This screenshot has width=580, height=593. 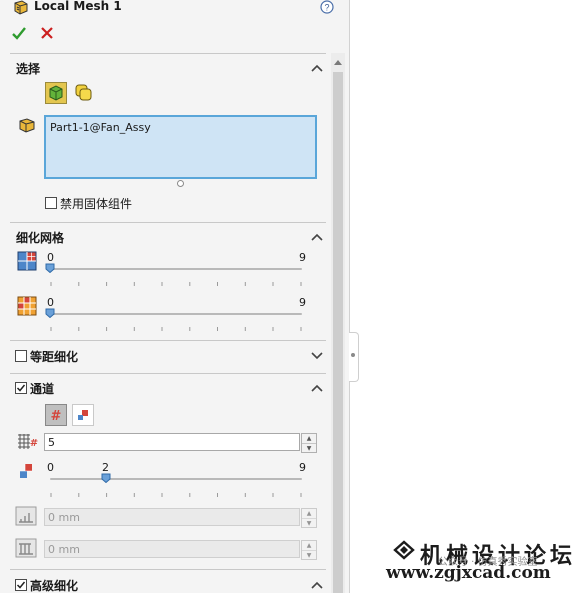 I want to click on faces-icon, so click(x=83, y=92).